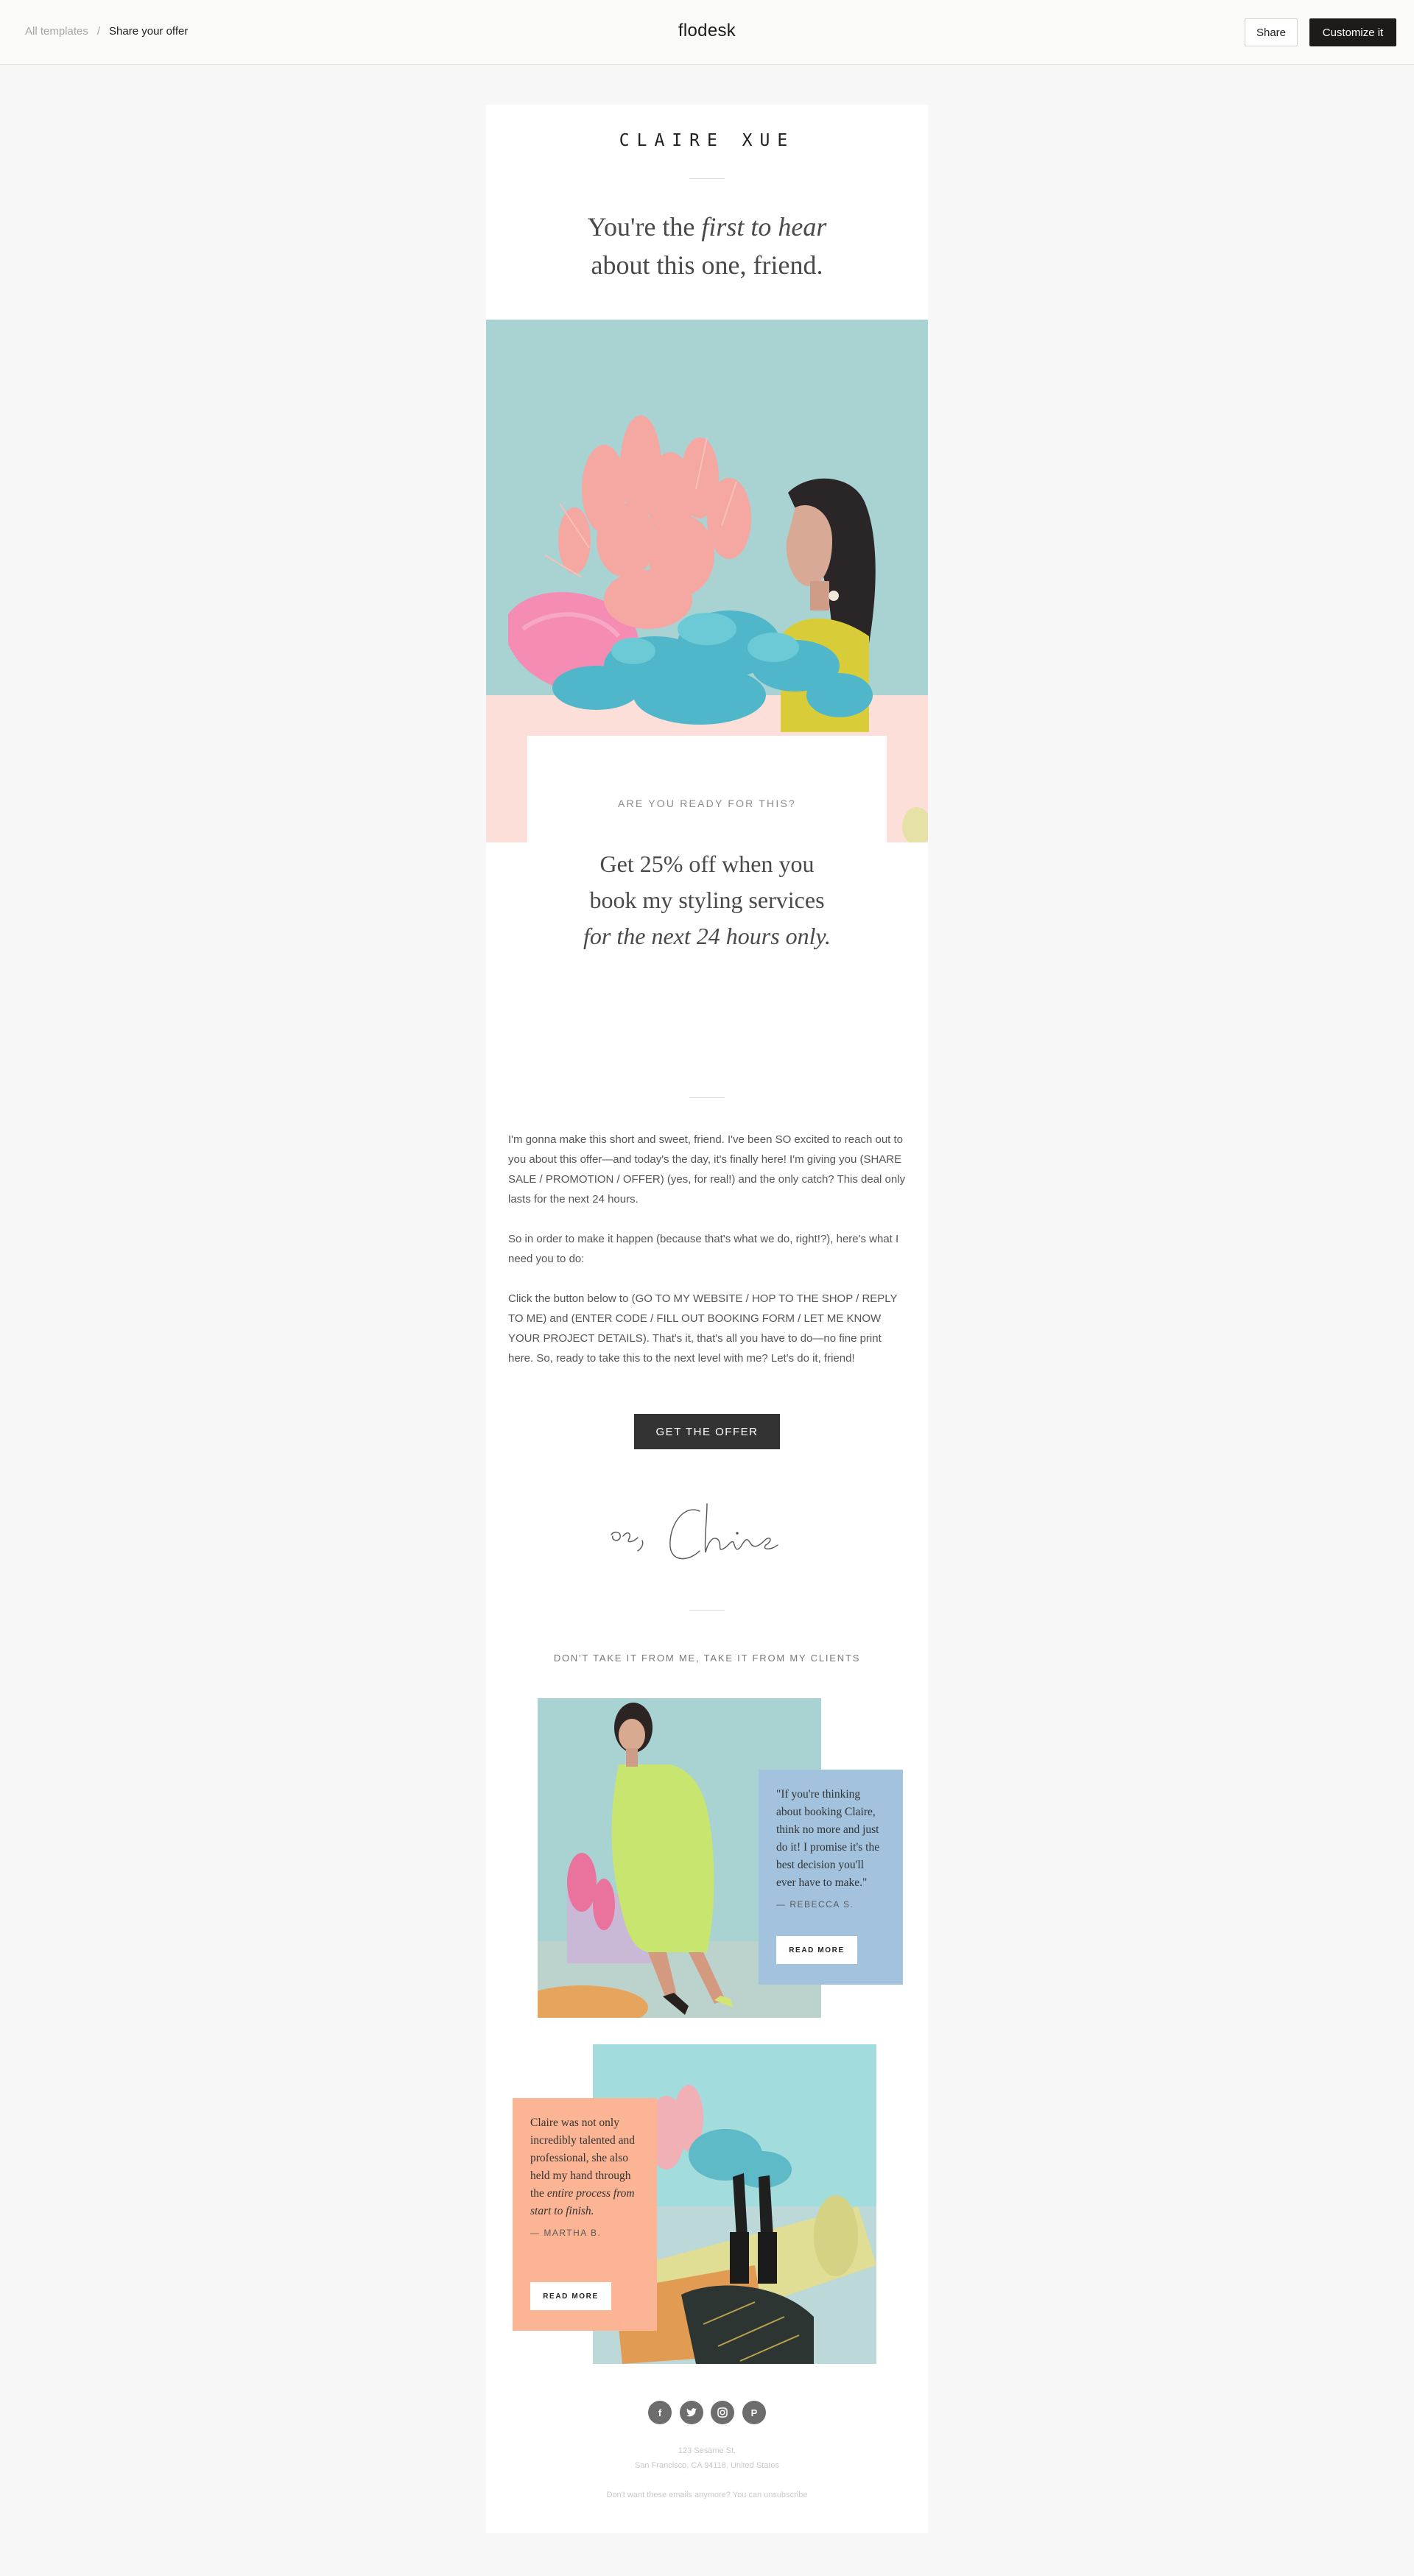  I want to click on pinterest-icon: P, so click(754, 2412).